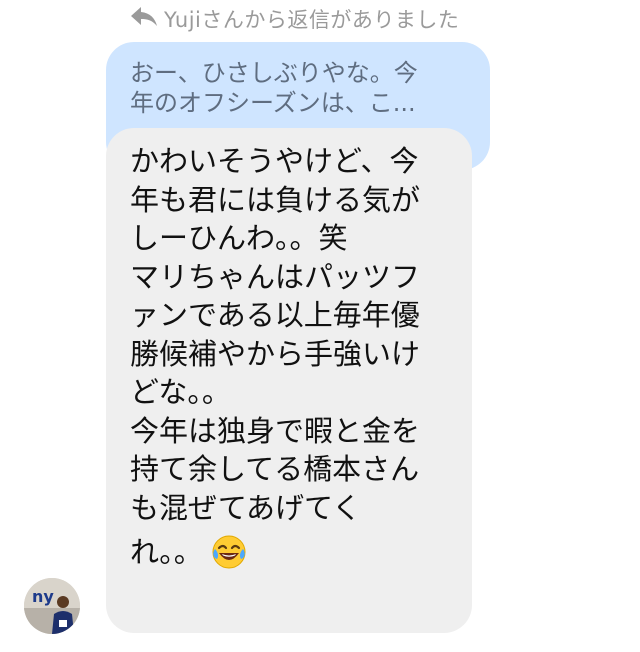  I want to click on message-line: 持て余してる橋本さん, so click(275, 469).